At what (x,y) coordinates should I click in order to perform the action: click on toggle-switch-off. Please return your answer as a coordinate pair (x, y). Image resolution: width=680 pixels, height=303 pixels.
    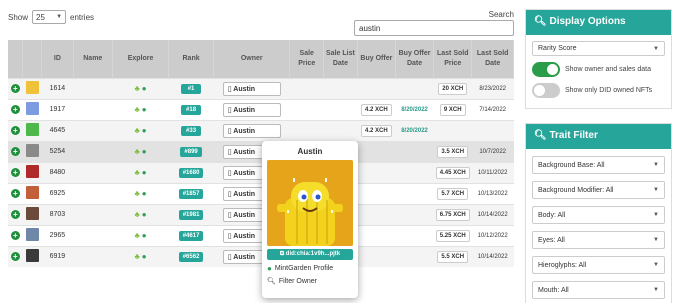
    Looking at the image, I should click on (546, 90).